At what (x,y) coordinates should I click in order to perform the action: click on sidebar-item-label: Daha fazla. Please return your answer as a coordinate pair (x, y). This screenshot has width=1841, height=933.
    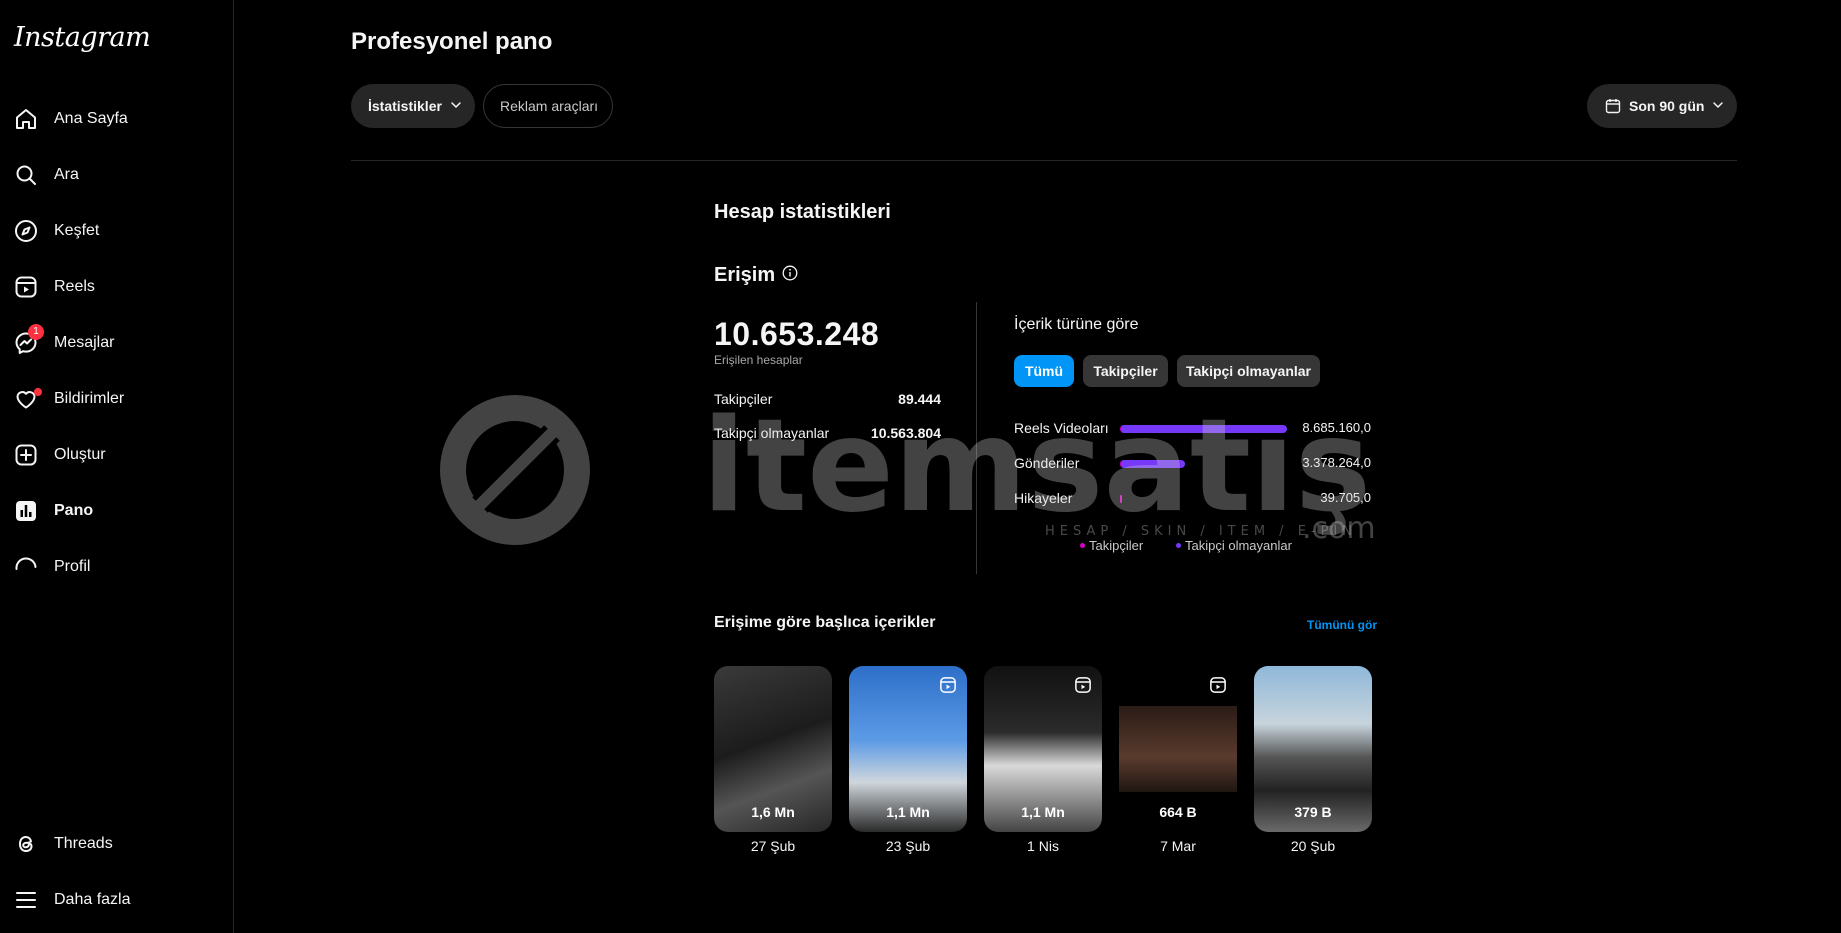
    Looking at the image, I should click on (92, 899).